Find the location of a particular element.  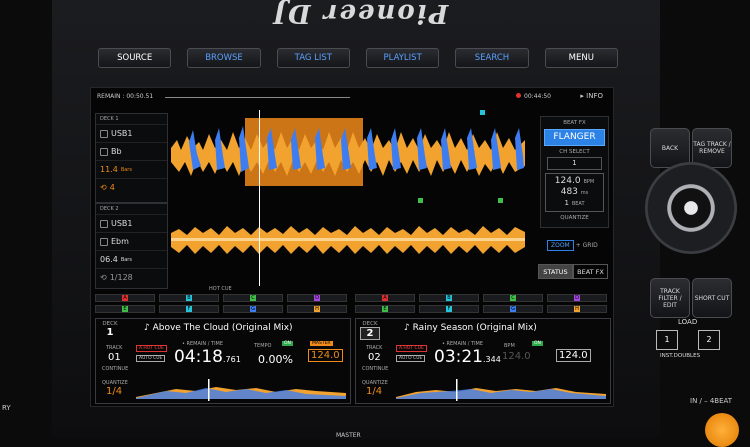

load-deck2-button: 2 is located at coordinates (709, 340).